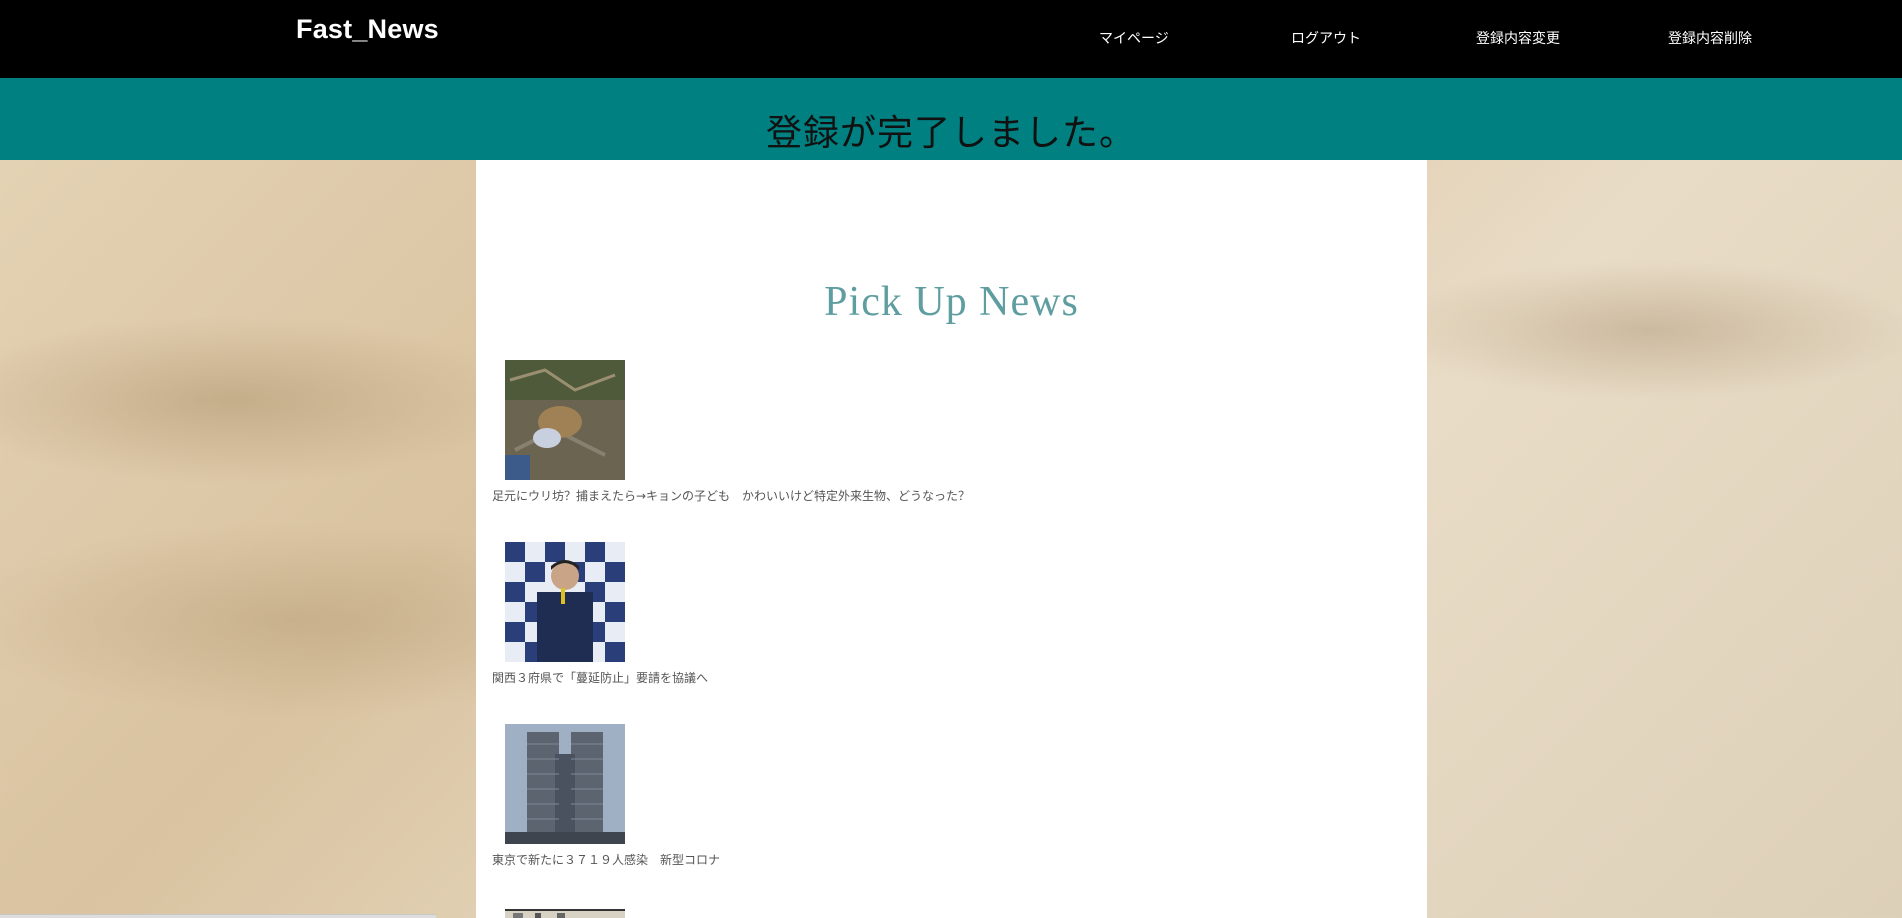 This screenshot has width=1902, height=918. Describe the element at coordinates (1710, 38) in the screenshot. I see `nav-link-delete-registration: 登録内容削除` at that location.